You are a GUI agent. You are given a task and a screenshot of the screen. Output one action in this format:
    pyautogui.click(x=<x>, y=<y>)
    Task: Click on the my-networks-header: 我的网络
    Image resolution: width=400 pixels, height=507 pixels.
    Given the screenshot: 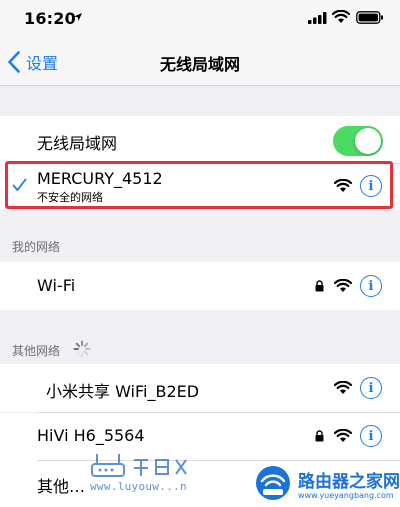 What is the action you would take?
    pyautogui.click(x=36, y=247)
    